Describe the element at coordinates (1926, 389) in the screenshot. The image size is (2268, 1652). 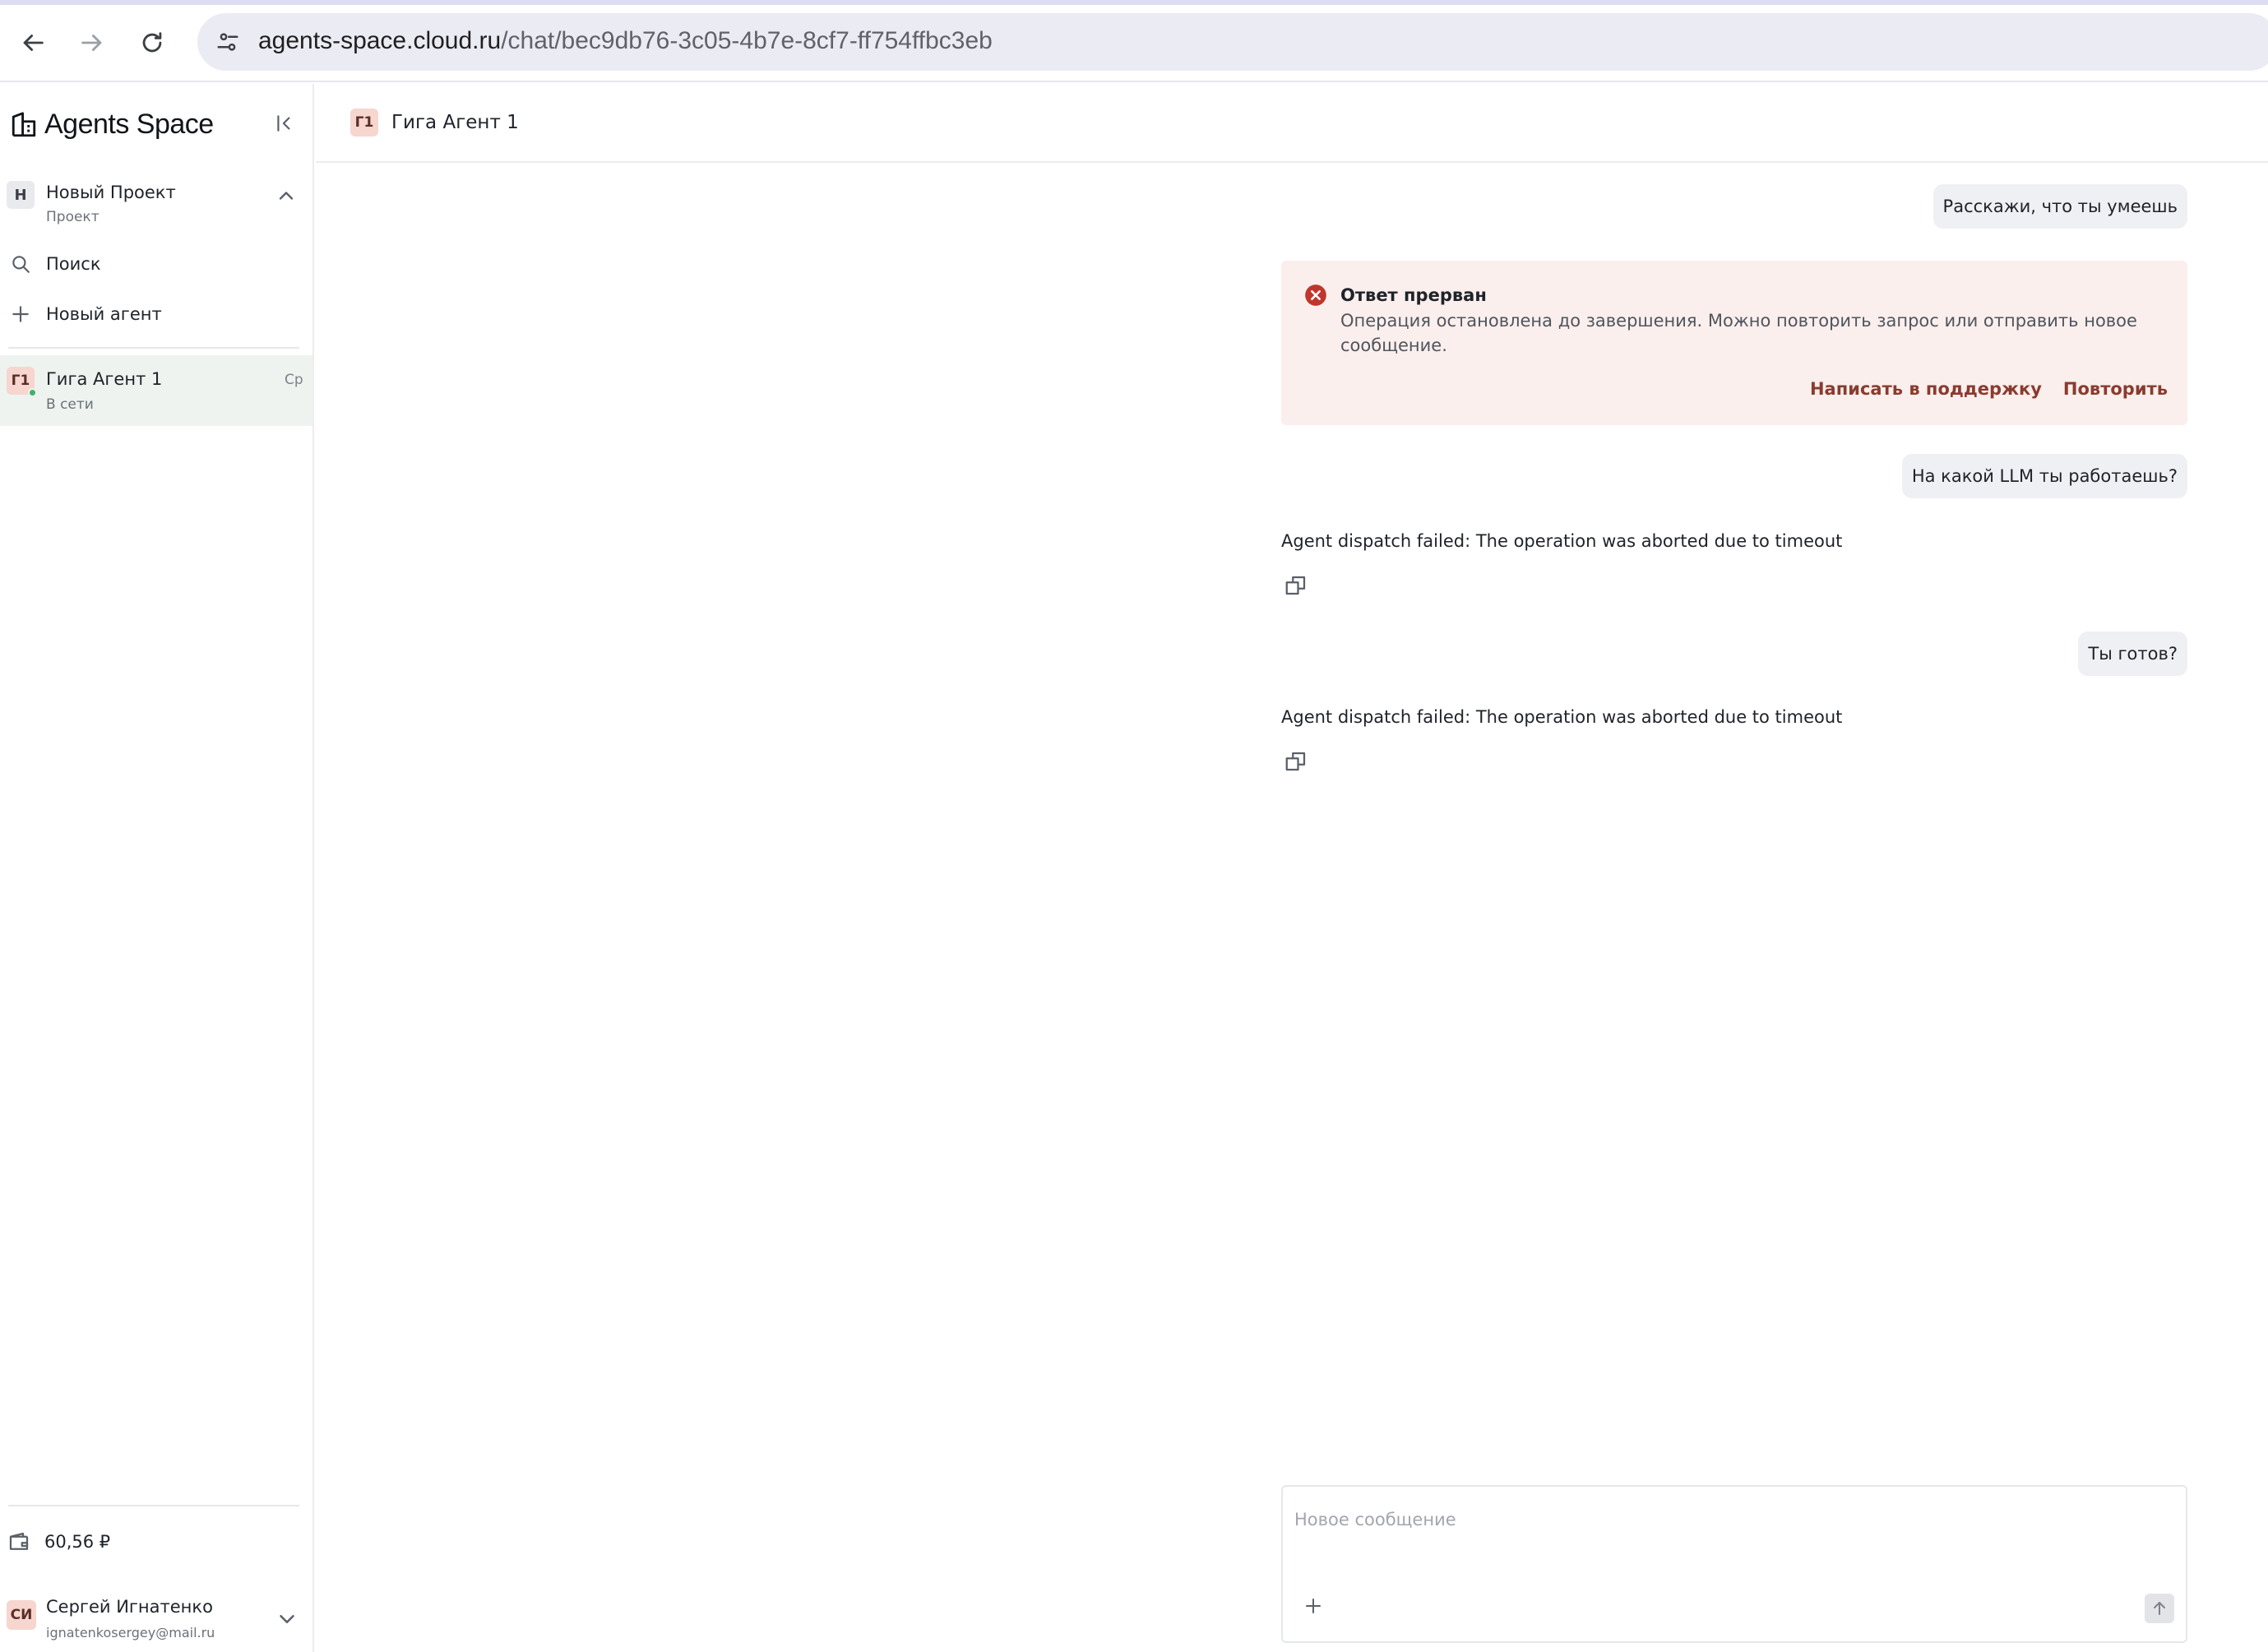
I see `contact-support-link: Написать в поддержку` at that location.